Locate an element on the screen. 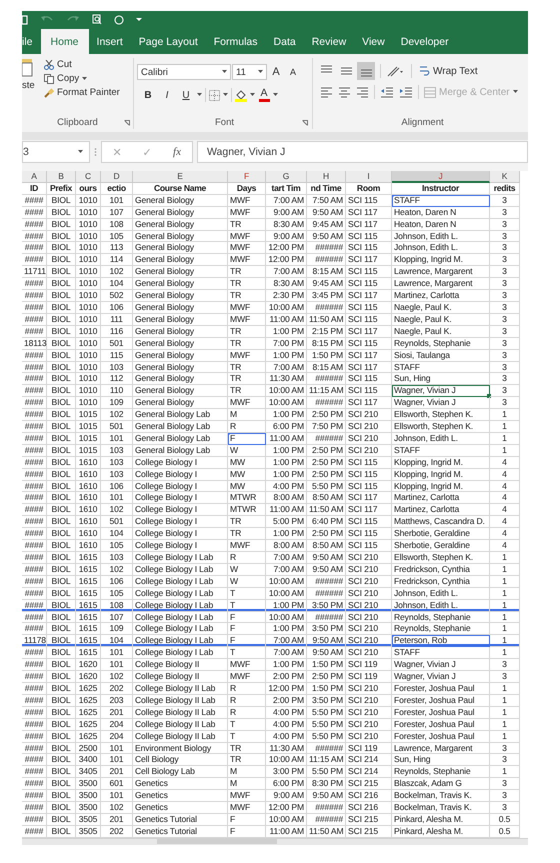 Image resolution: width=560 pixels, height=863 pixels. align-left-icon is located at coordinates (326, 92).